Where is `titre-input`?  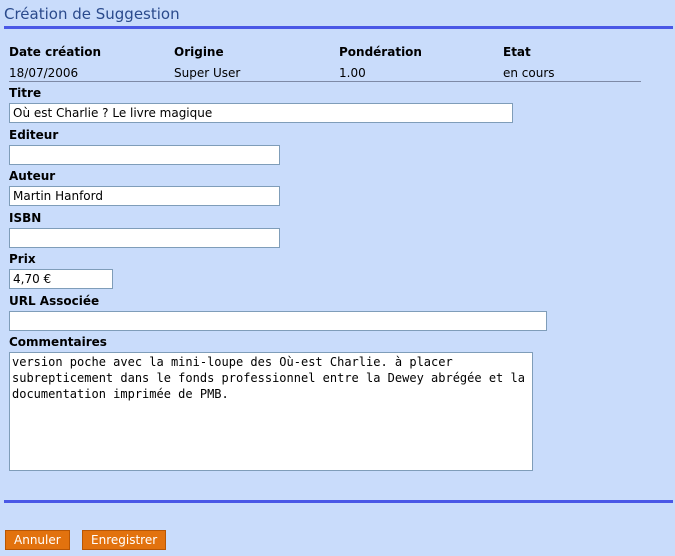 titre-input is located at coordinates (261, 113).